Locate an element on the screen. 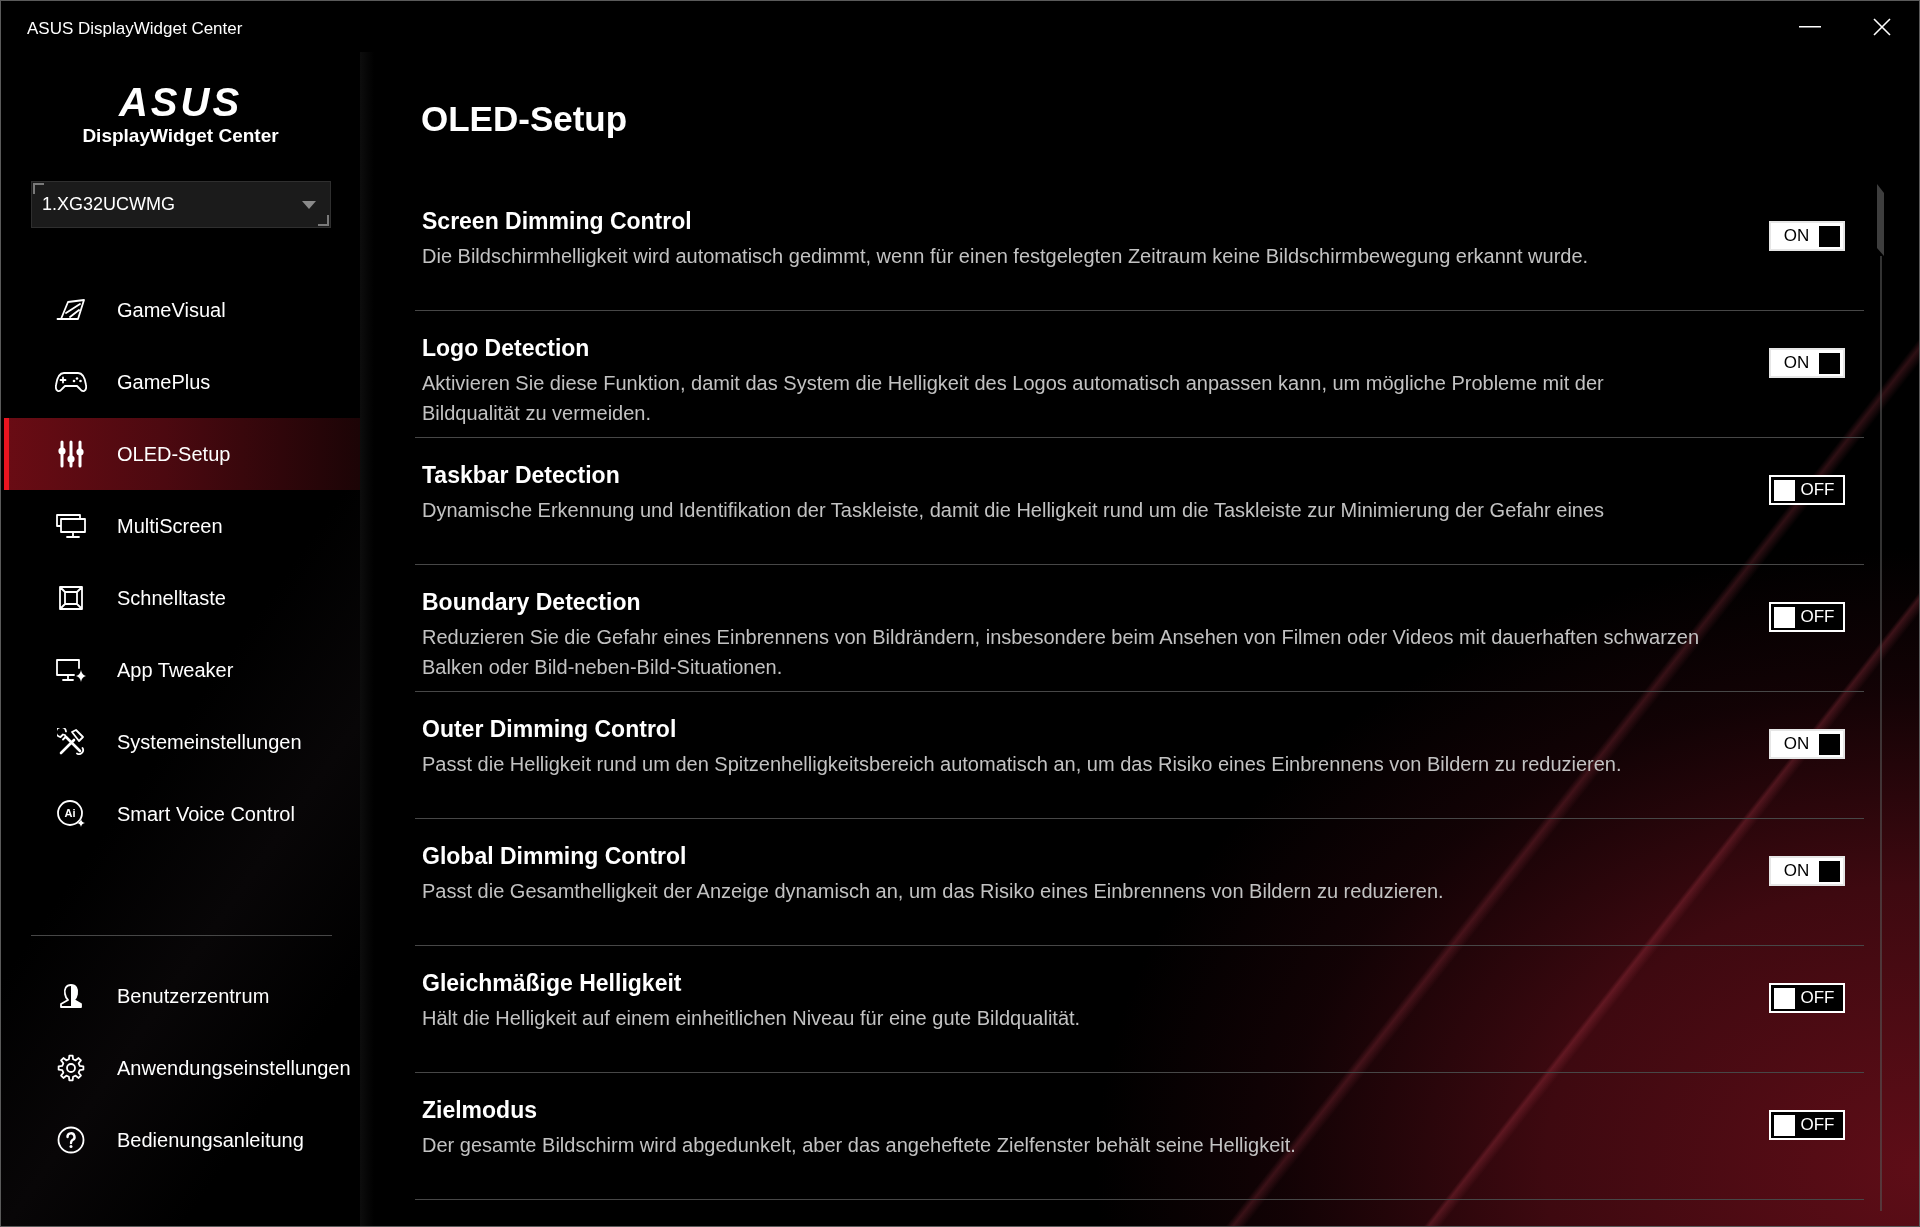 Image resolution: width=1920 pixels, height=1227 pixels. setting-title: Logo Detection is located at coordinates (506, 348).